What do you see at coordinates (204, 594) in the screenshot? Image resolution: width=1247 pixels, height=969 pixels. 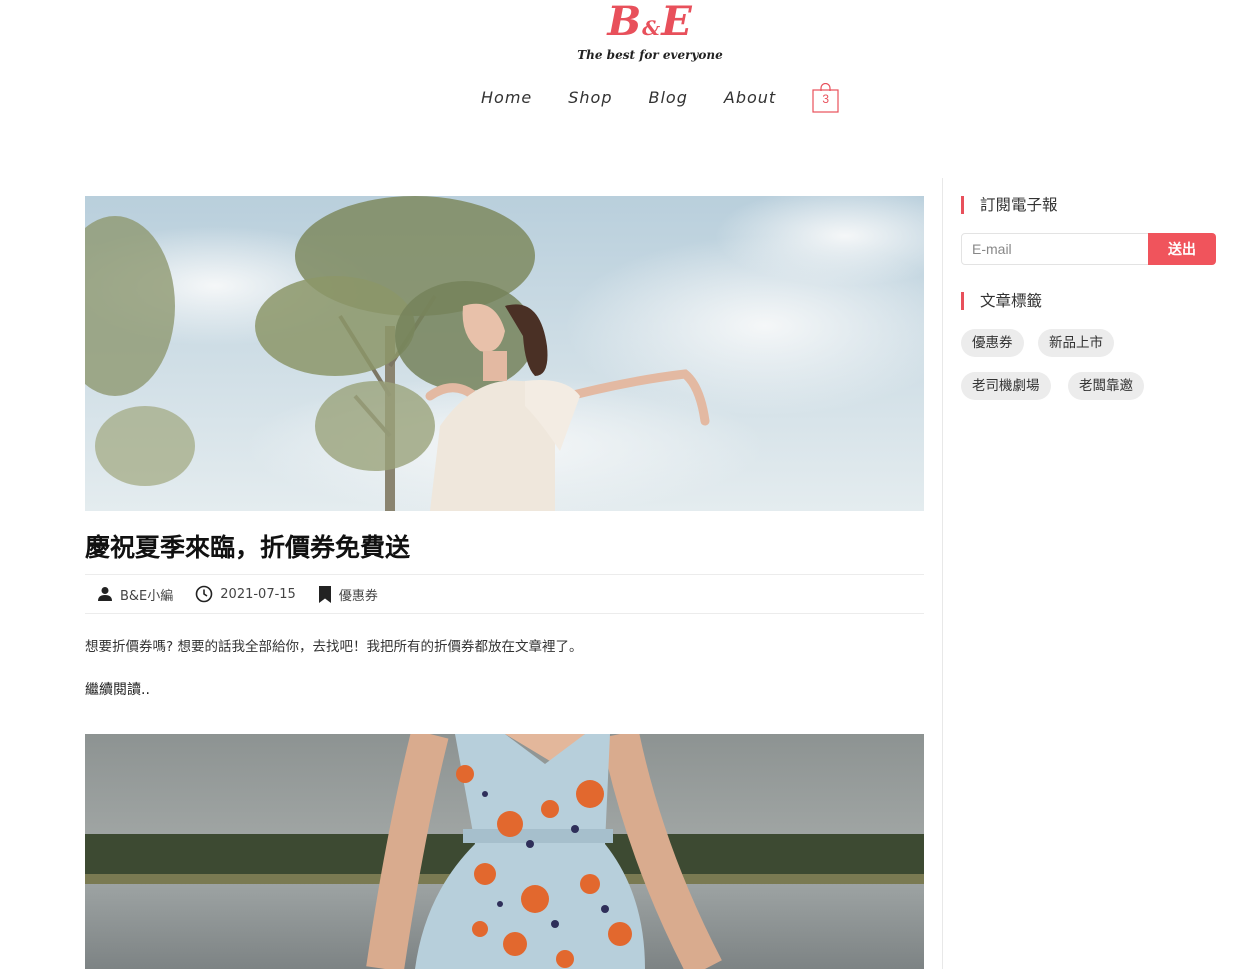 I see `clock-icon` at bounding box center [204, 594].